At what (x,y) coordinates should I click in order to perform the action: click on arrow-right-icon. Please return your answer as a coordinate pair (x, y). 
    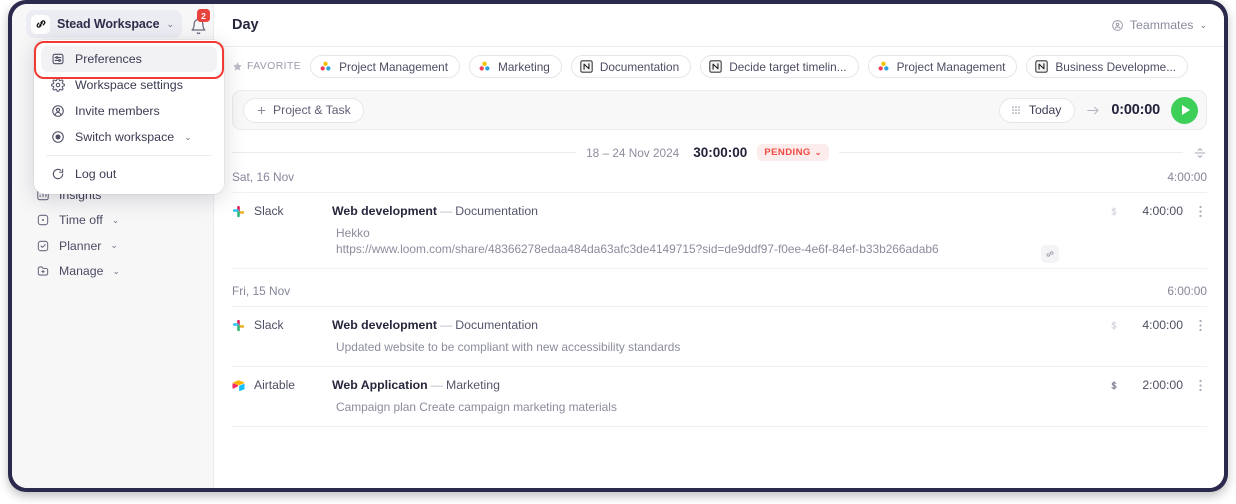
    Looking at the image, I should click on (1093, 110).